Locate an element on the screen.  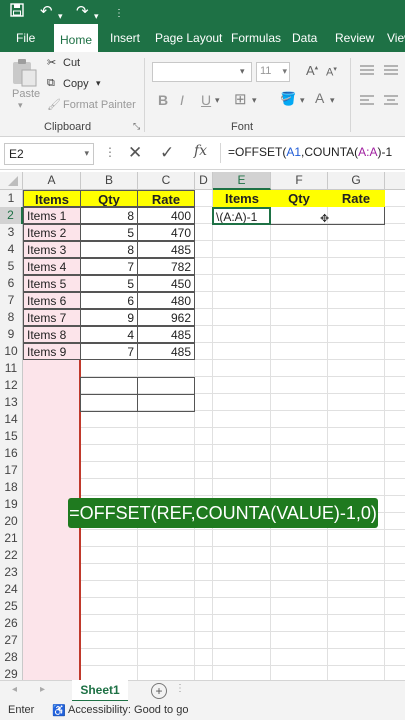
right-header-rate: Rate is located at coordinates (356, 198).